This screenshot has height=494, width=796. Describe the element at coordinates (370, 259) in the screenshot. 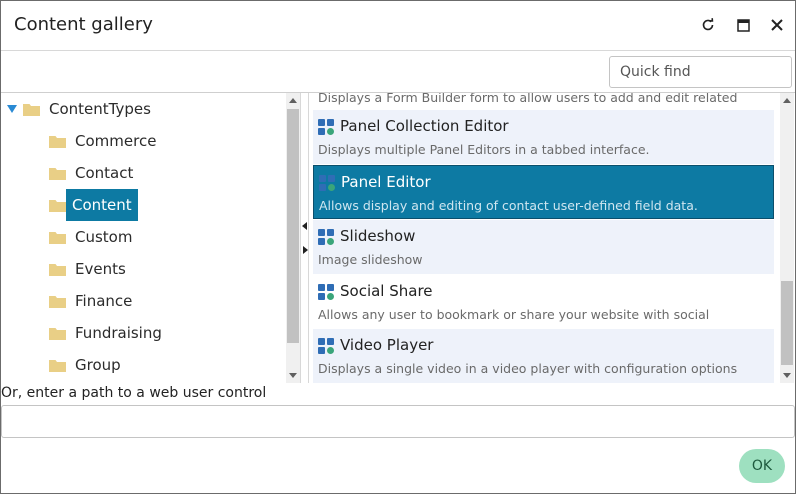

I see `list-item-description: Image slideshow` at that location.